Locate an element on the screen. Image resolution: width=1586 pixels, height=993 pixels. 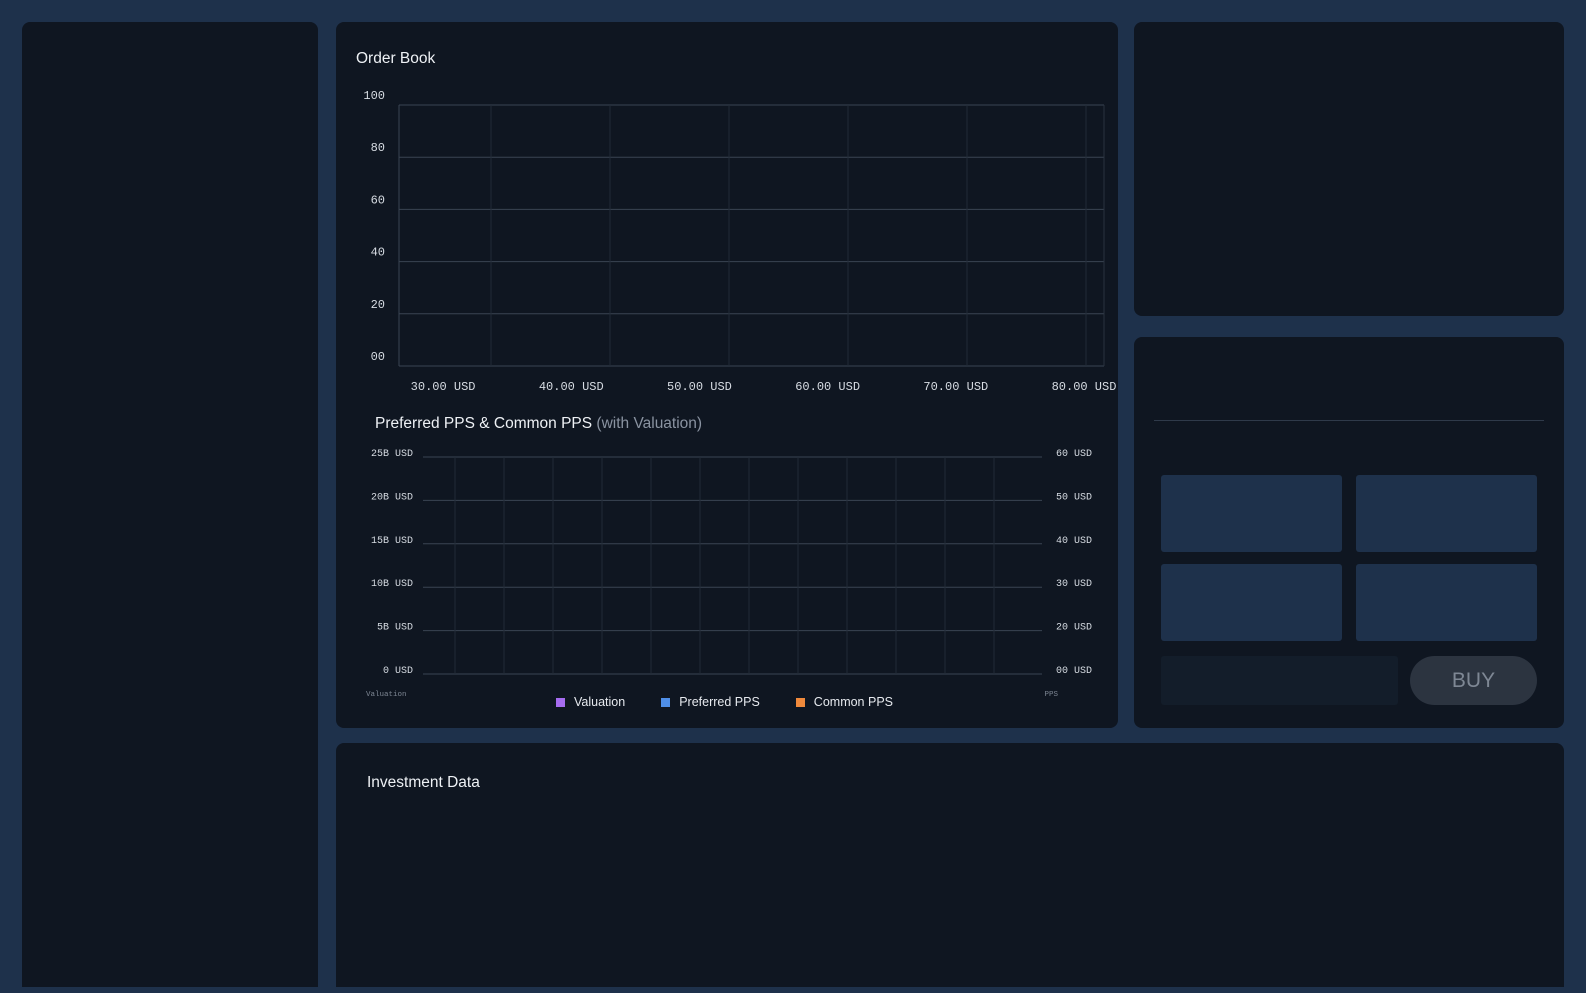
legend-item-common-pps: Common PPS is located at coordinates (844, 702).